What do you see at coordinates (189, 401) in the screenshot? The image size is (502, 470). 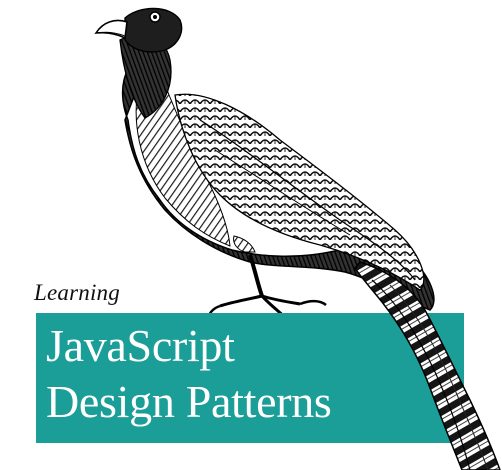 I see `book-title-line-2: Design Patterns` at bounding box center [189, 401].